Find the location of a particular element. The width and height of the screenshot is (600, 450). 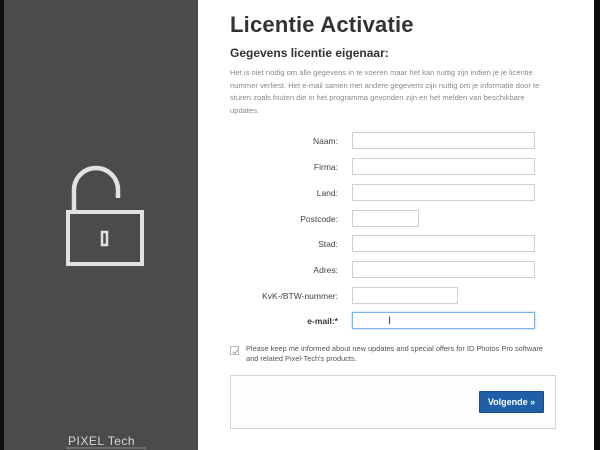

form-row-naam: Naam: is located at coordinates (396, 142).